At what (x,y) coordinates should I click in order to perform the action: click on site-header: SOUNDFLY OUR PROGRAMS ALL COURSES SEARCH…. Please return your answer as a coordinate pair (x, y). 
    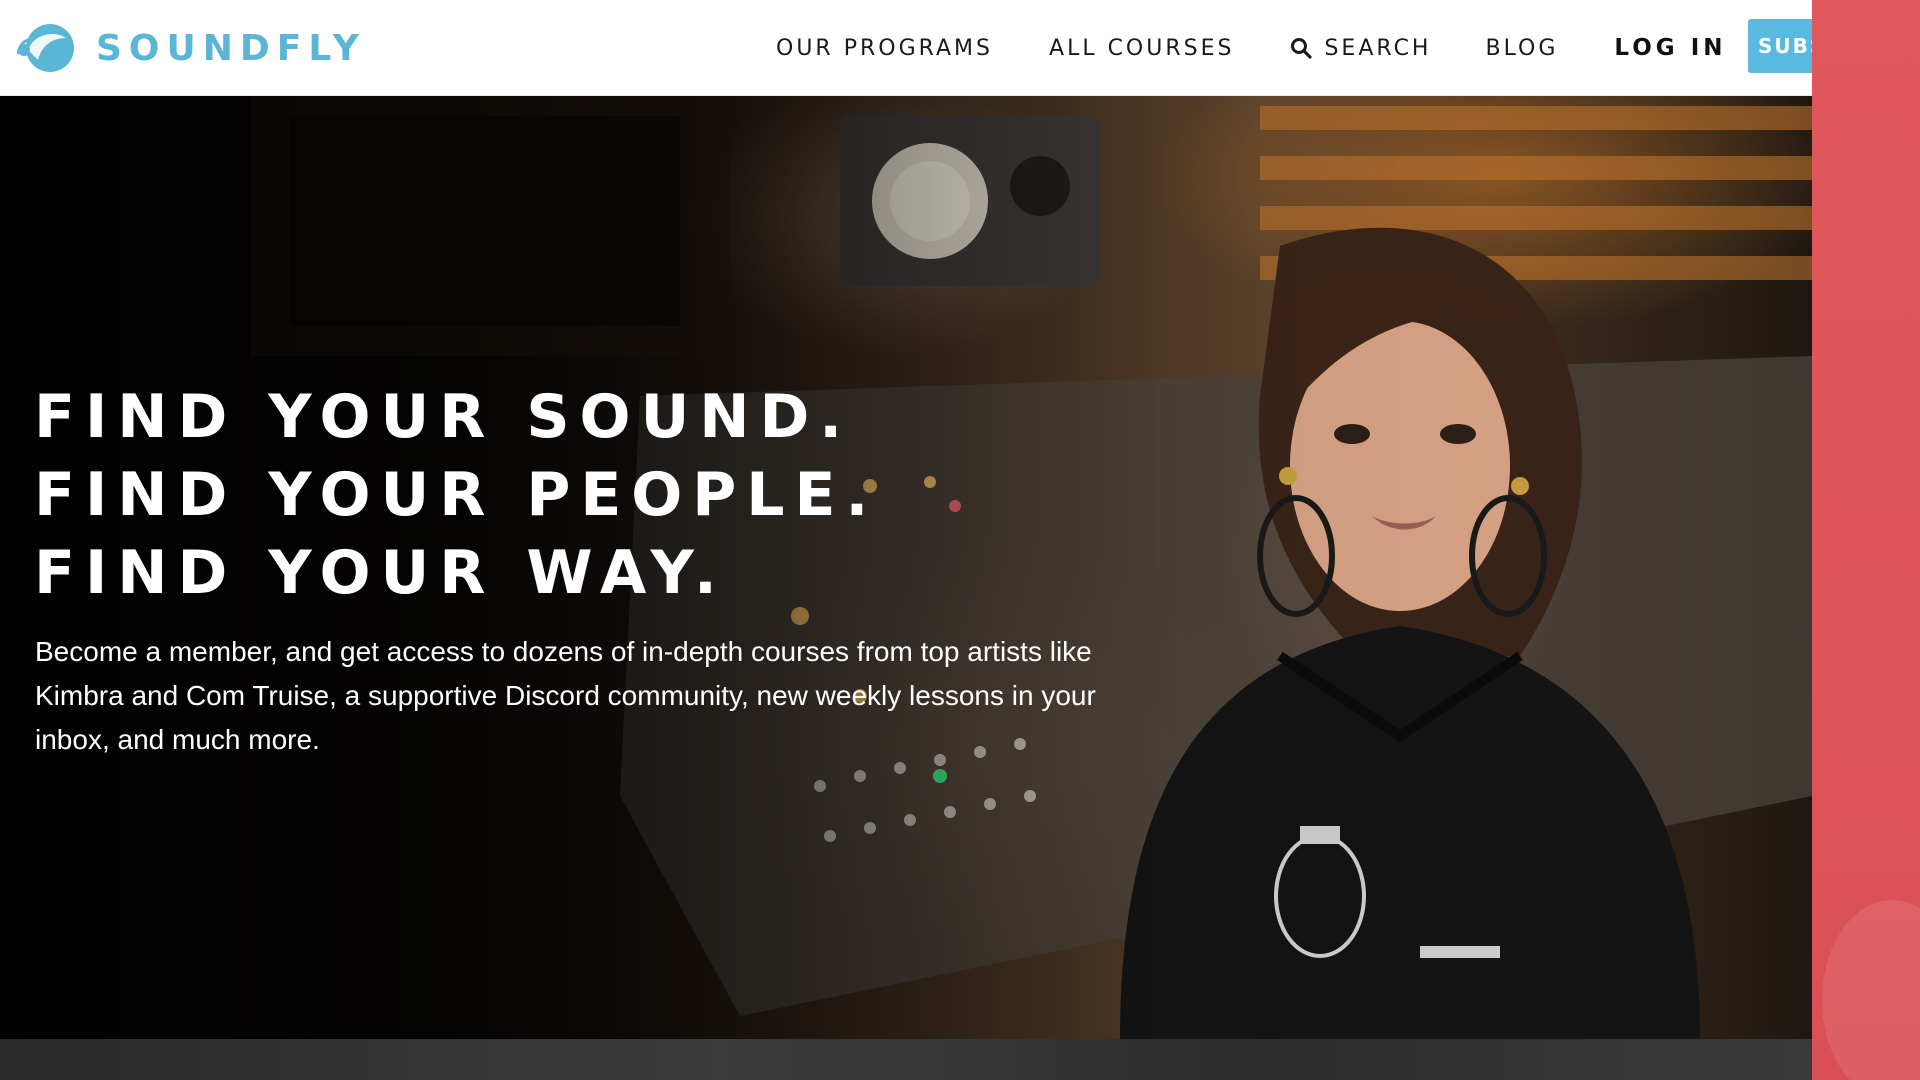
    Looking at the image, I should click on (960, 48).